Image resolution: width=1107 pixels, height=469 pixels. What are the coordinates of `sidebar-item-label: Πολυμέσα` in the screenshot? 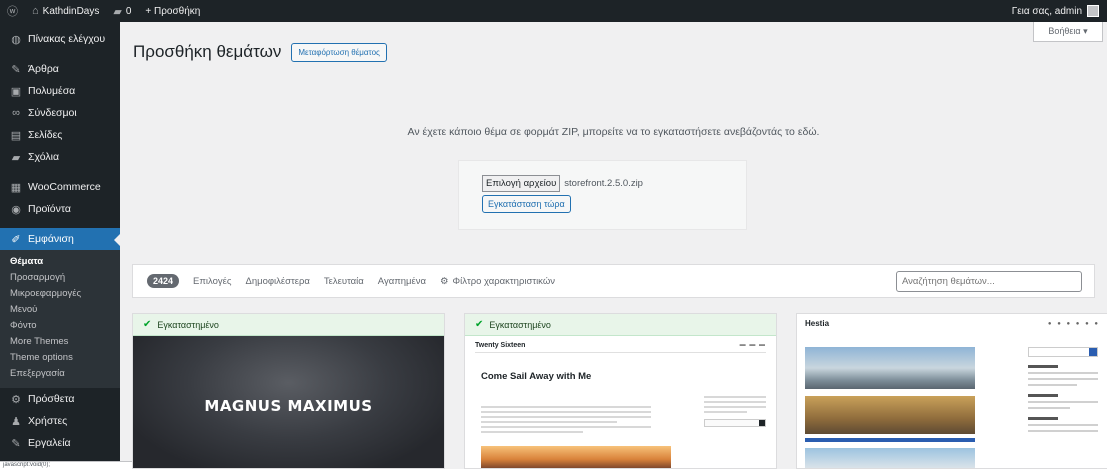 It's located at (52, 91).